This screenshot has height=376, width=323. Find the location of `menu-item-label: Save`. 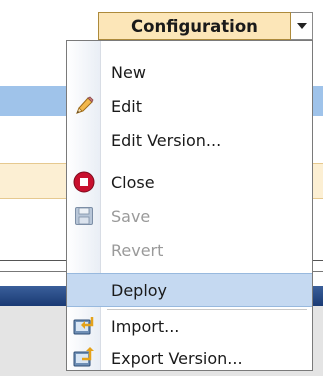

menu-item-label: Save is located at coordinates (131, 216).